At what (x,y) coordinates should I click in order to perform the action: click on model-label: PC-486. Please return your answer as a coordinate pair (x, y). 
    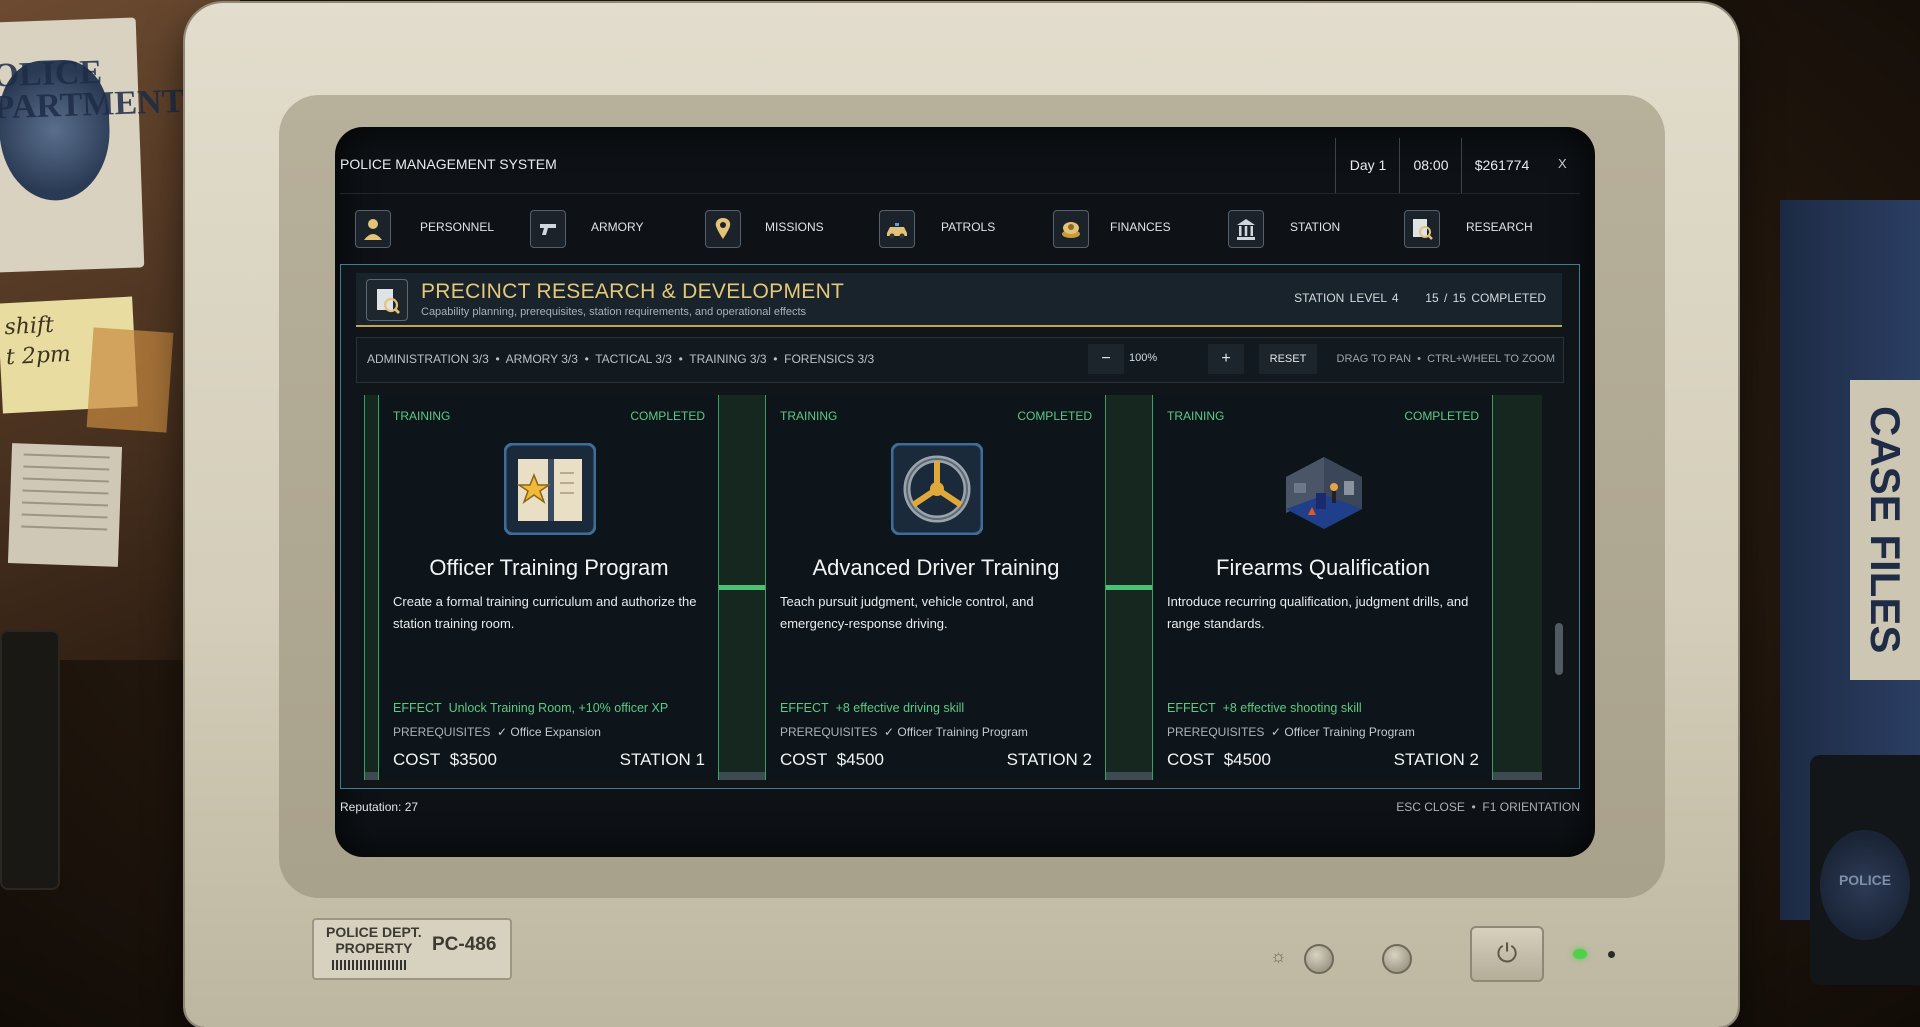
    Looking at the image, I should click on (464, 944).